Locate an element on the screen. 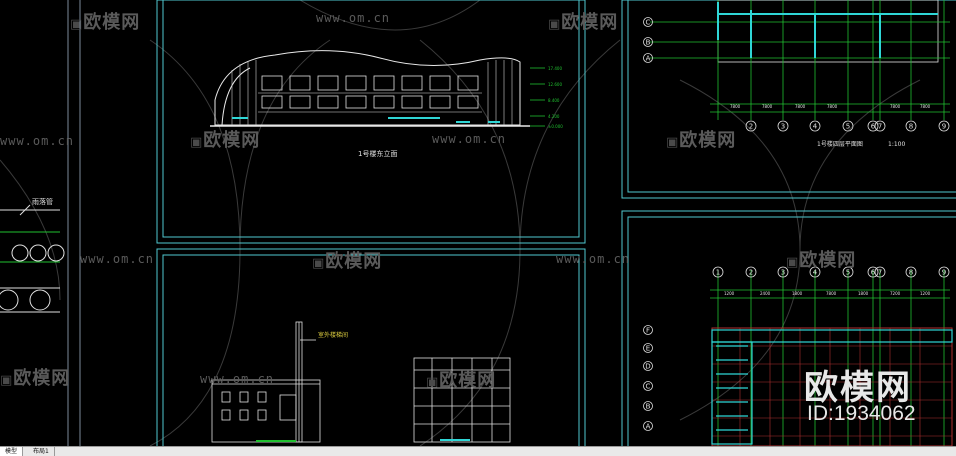 Image resolution: width=956 pixels, height=456 pixels. asset-id-label: ID:1934062 is located at coordinates (861, 413).